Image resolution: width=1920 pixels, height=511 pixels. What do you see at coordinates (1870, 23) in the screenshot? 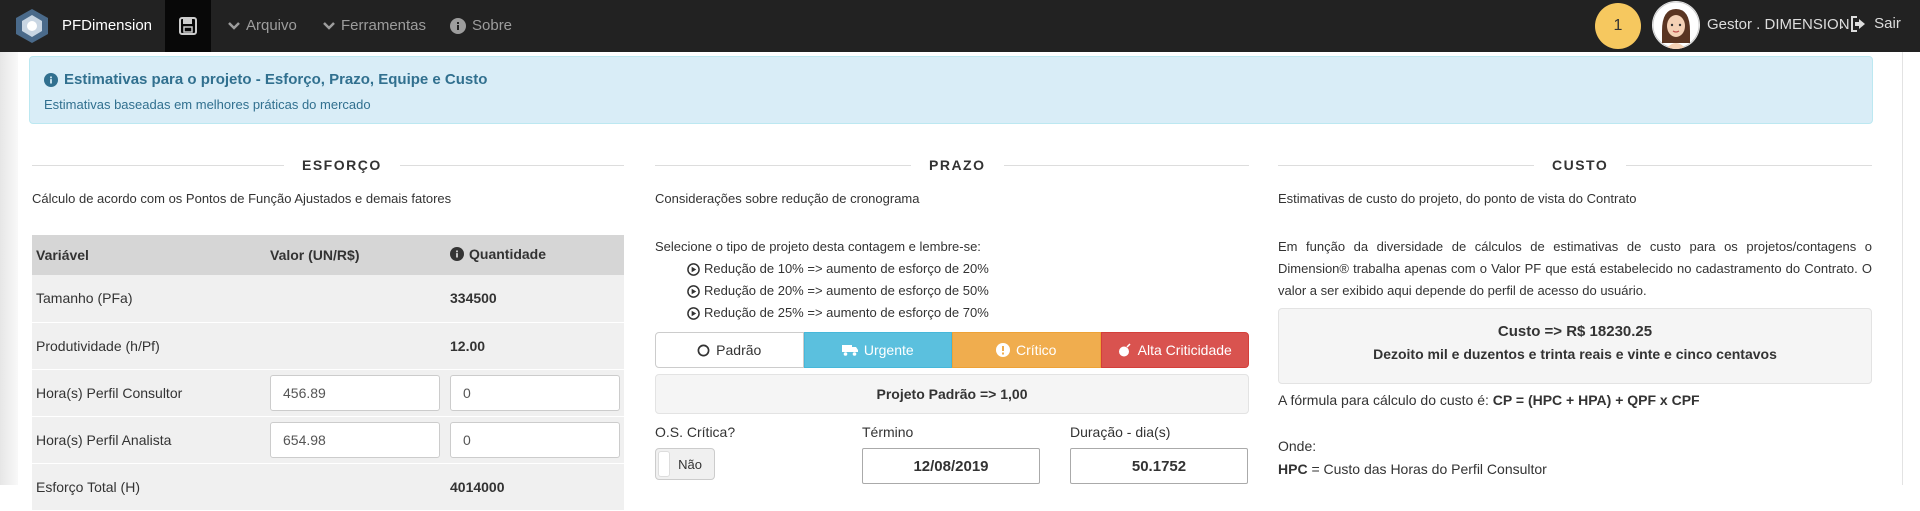
I see `logout-button: . Sair` at bounding box center [1870, 23].